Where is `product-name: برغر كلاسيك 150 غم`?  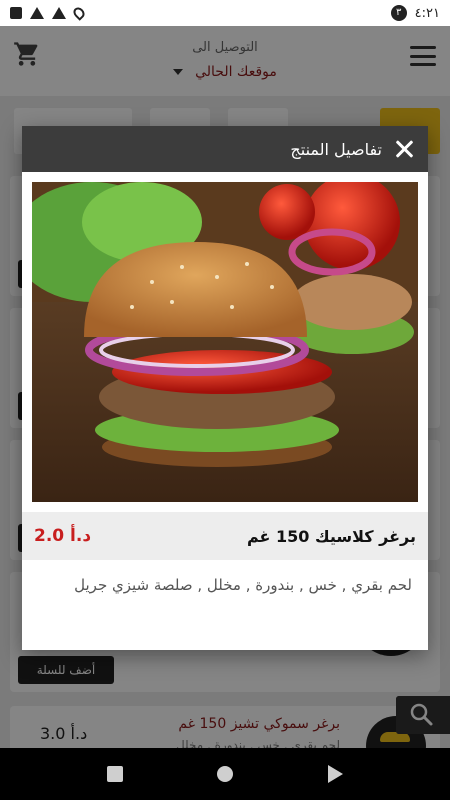
product-name: برغر كلاسيك 150 غم is located at coordinates (331, 536).